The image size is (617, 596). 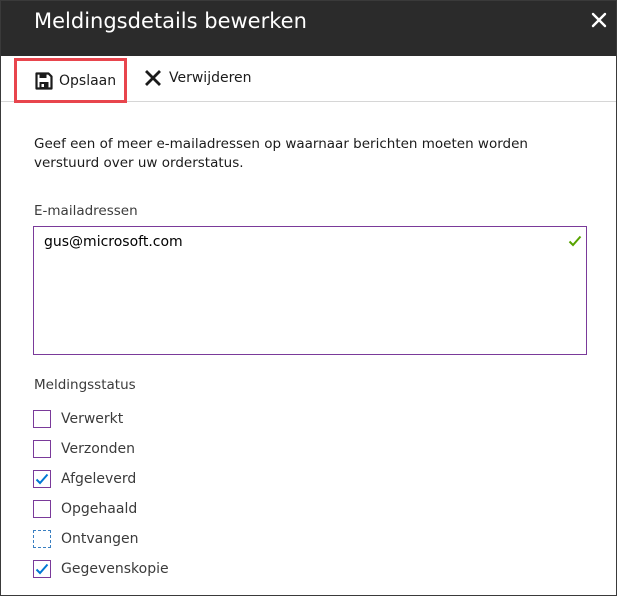 I want to click on save-icon, so click(x=44, y=80).